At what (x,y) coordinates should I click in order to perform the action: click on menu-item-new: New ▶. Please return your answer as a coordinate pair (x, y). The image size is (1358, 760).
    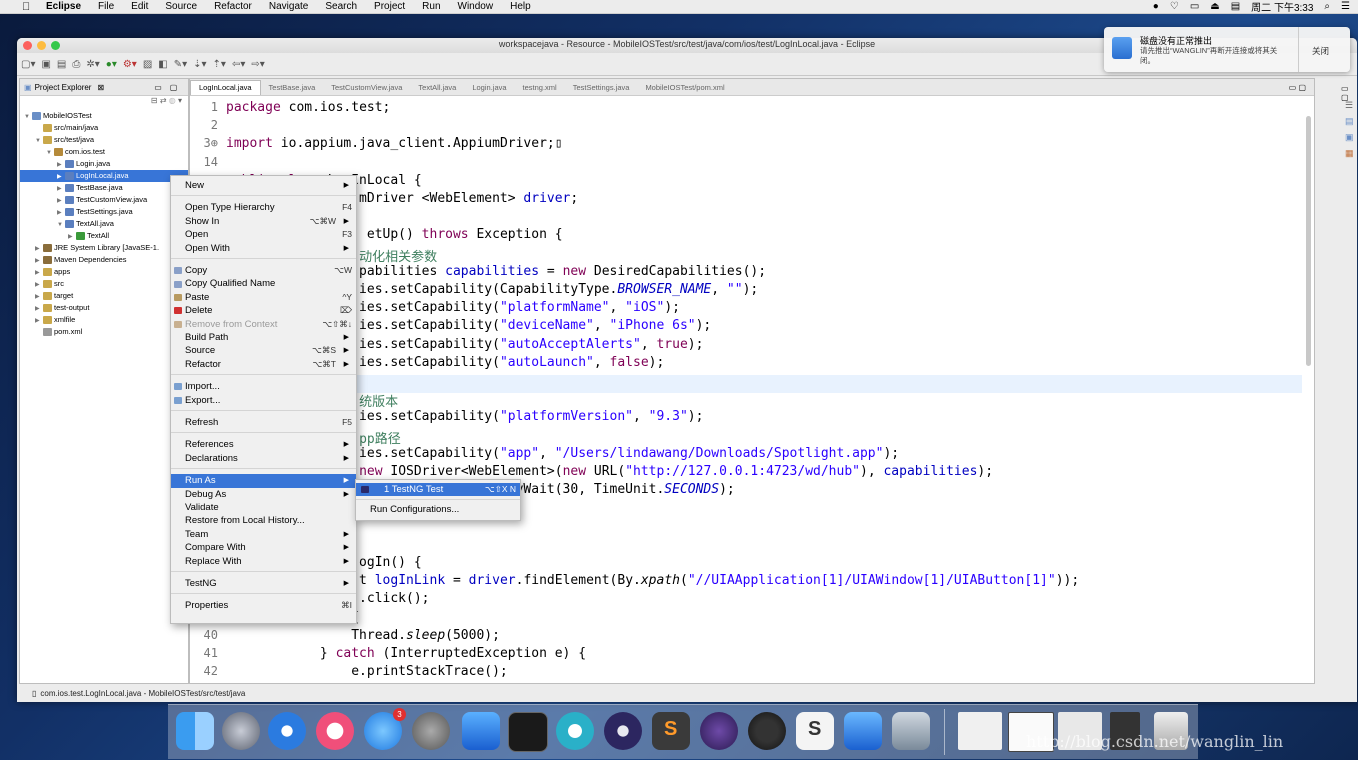
    Looking at the image, I should click on (263, 185).